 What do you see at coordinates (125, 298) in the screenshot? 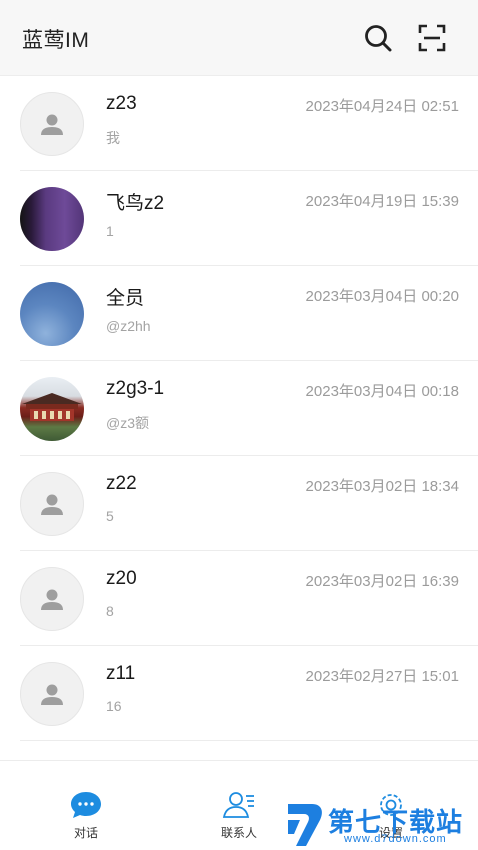
I see `conversation-name: 全员` at bounding box center [125, 298].